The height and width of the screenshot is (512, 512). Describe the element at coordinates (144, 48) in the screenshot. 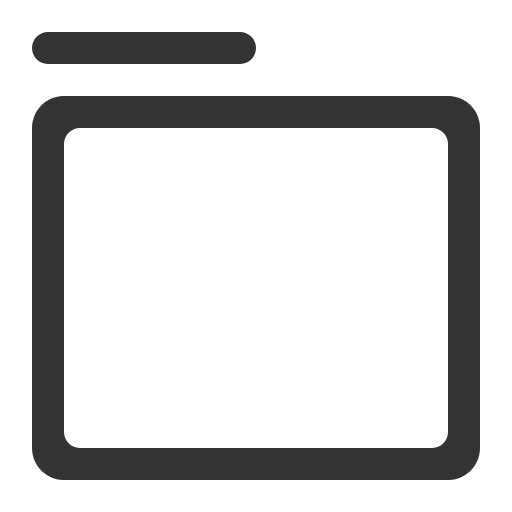

I see `tab-bar-shape` at that location.